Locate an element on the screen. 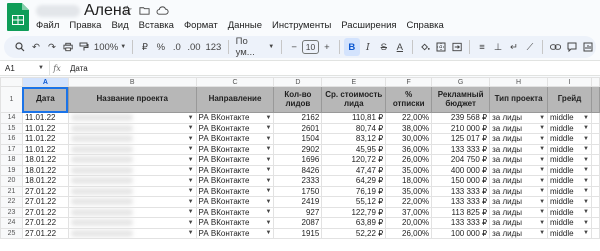 The image size is (600, 251). row-number: 20 is located at coordinates (11, 181).